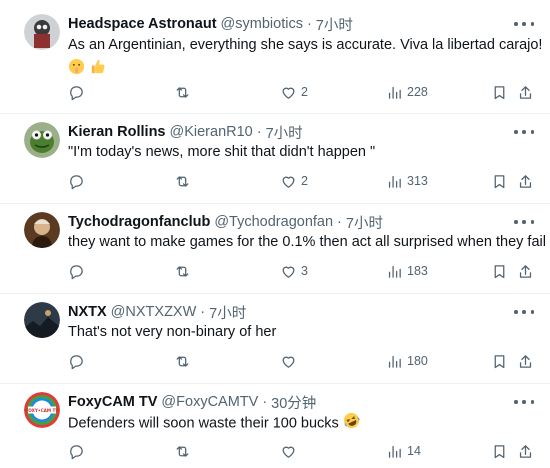 This screenshot has height=468, width=550. Describe the element at coordinates (142, 24) in the screenshot. I see `display-name: Headspace Astronaut` at that location.